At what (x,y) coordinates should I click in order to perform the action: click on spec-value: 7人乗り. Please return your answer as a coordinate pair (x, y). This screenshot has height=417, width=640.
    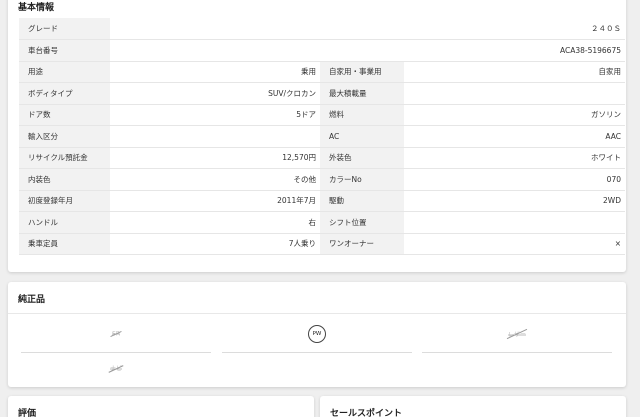
    Looking at the image, I should click on (215, 244).